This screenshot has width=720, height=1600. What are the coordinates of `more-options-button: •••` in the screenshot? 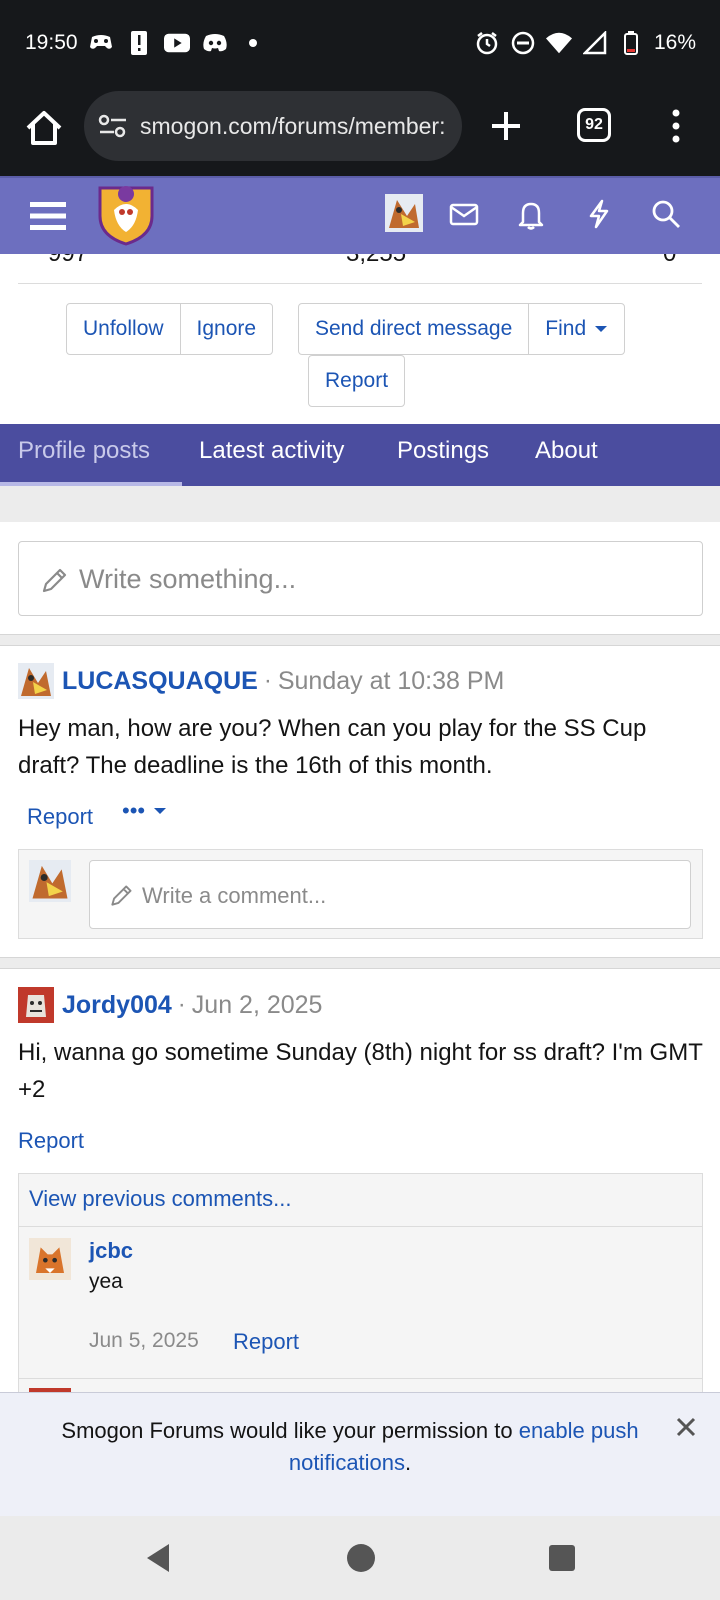 It's located at (144, 811).